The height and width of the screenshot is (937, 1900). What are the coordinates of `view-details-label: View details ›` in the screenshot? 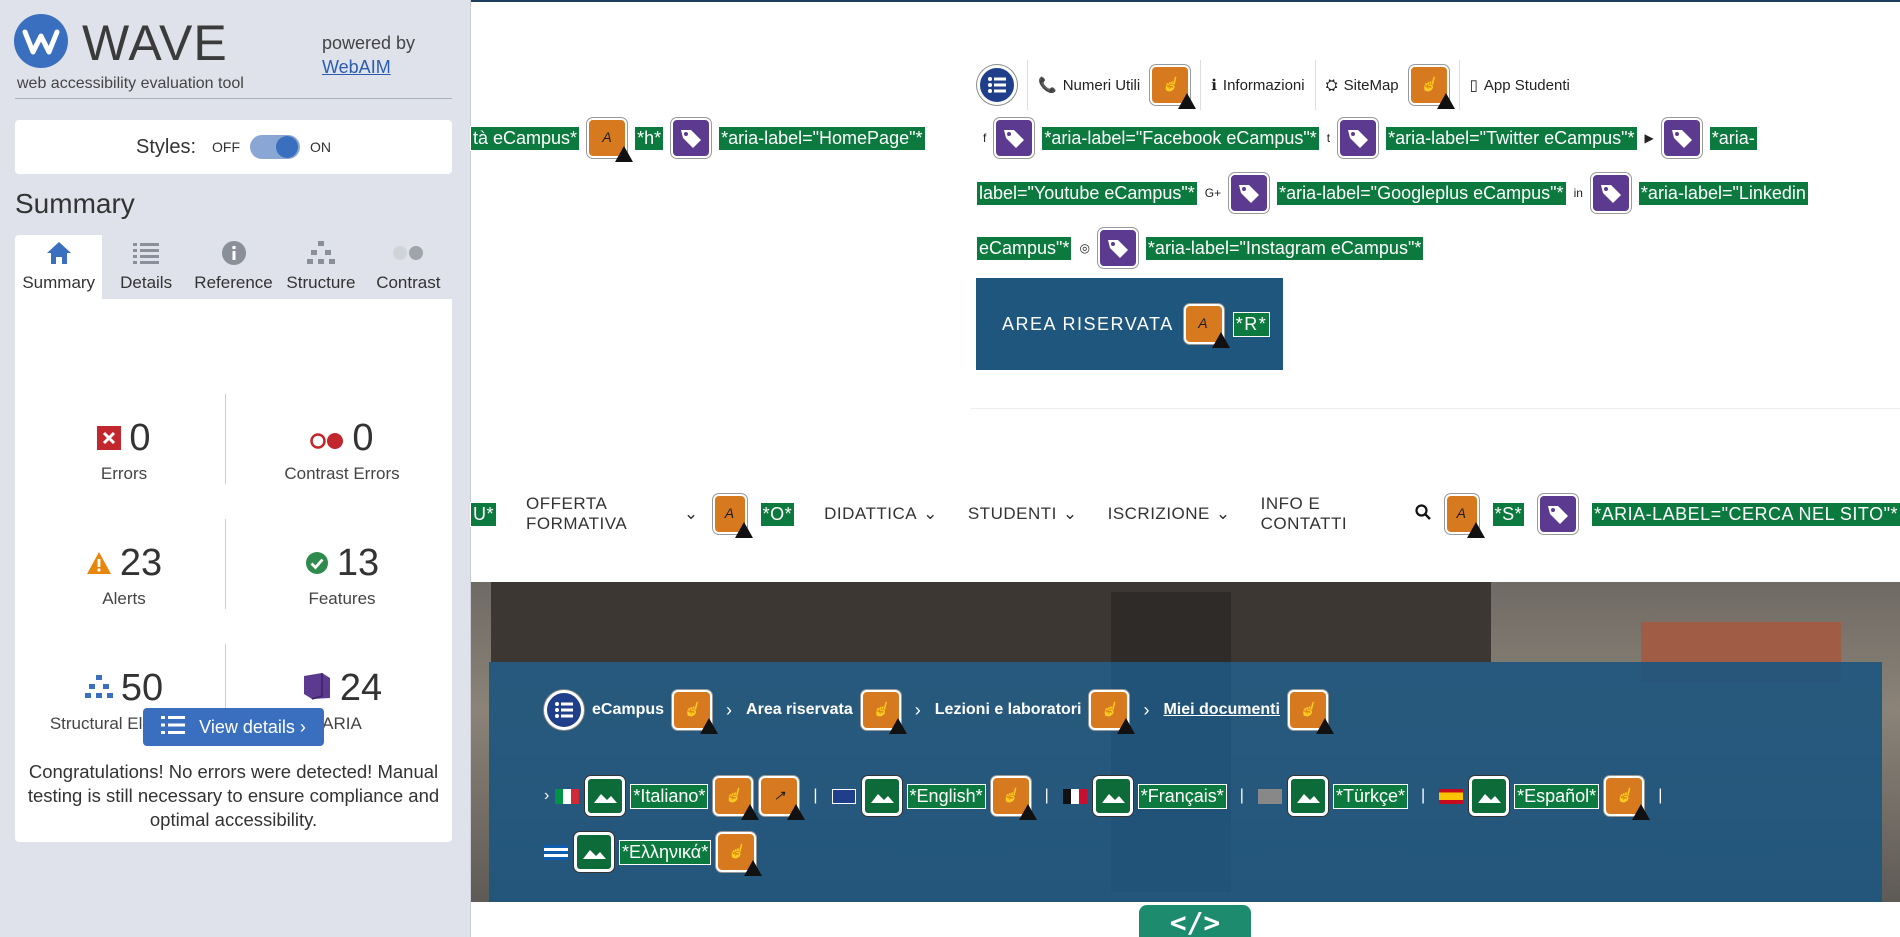 It's located at (252, 726).